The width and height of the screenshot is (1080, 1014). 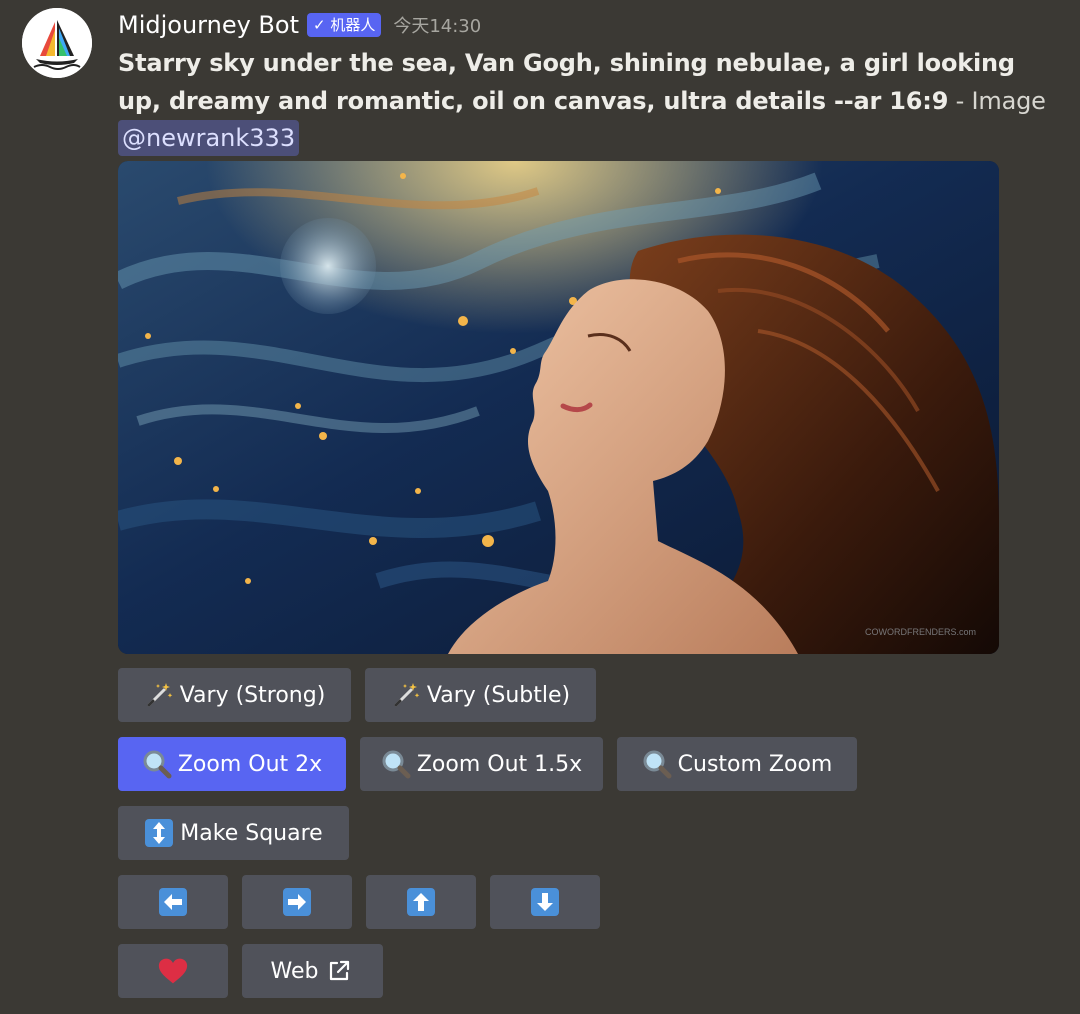 I want to click on pan-button-row, so click(x=359, y=902).